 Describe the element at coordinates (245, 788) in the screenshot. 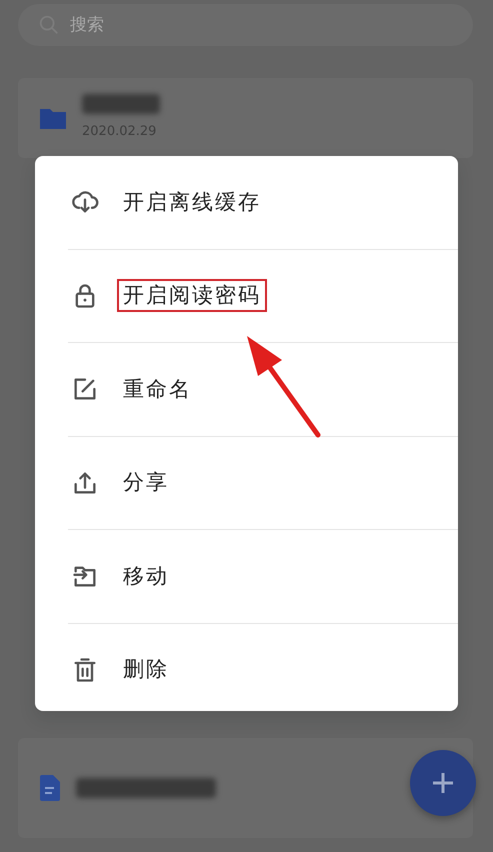

I see `file-card` at that location.